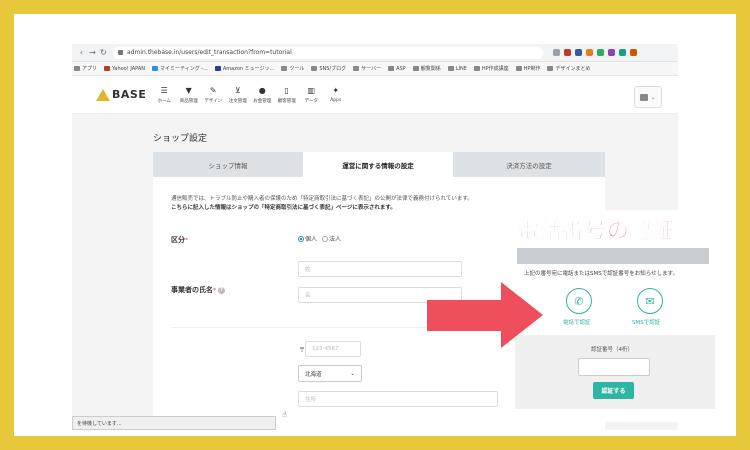 The width and height of the screenshot is (750, 450). I want to click on cart-icon: ⊻, so click(237, 90).